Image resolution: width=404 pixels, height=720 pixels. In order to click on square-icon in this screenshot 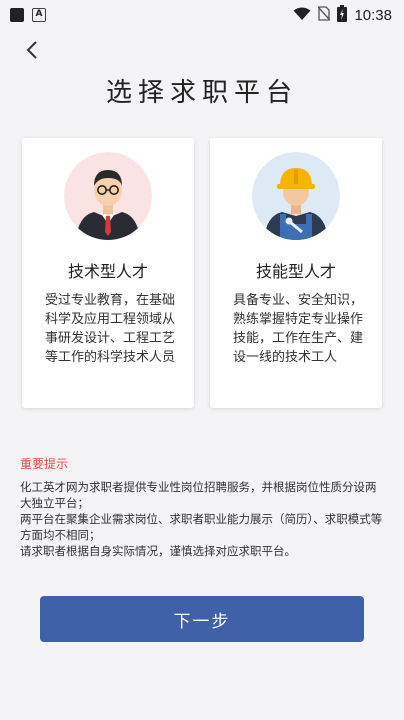, I will do `click(17, 15)`.